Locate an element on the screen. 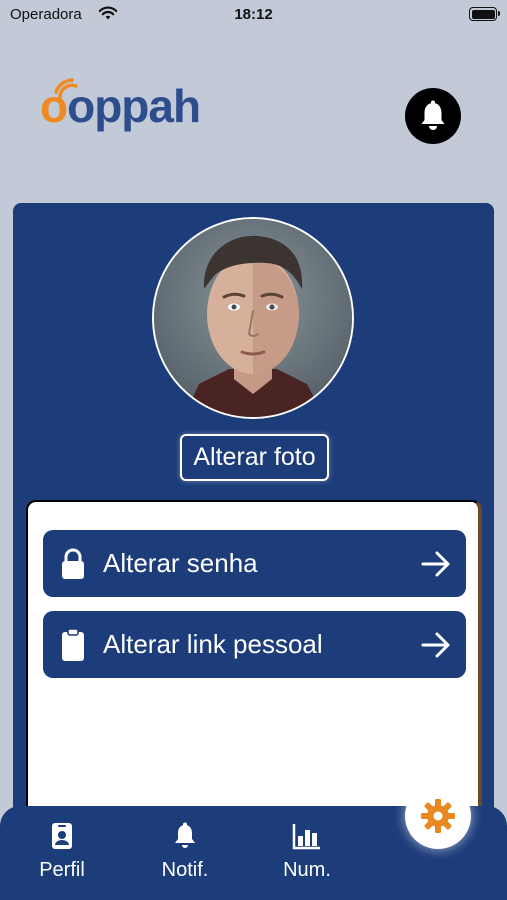  status-bar: Operadora 18:12 is located at coordinates (253, 15).